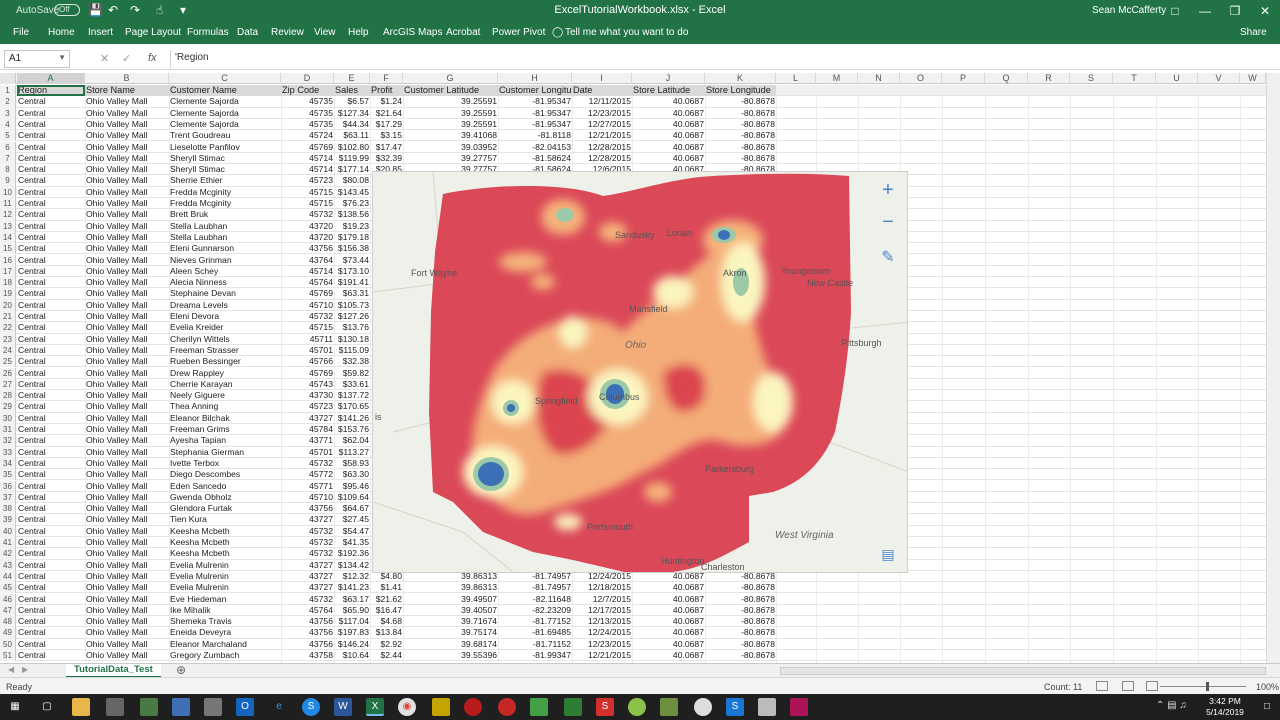 This screenshot has height=720, width=1280. What do you see at coordinates (225, 192) in the screenshot?
I see `cell: Fredda Mcginity` at bounding box center [225, 192].